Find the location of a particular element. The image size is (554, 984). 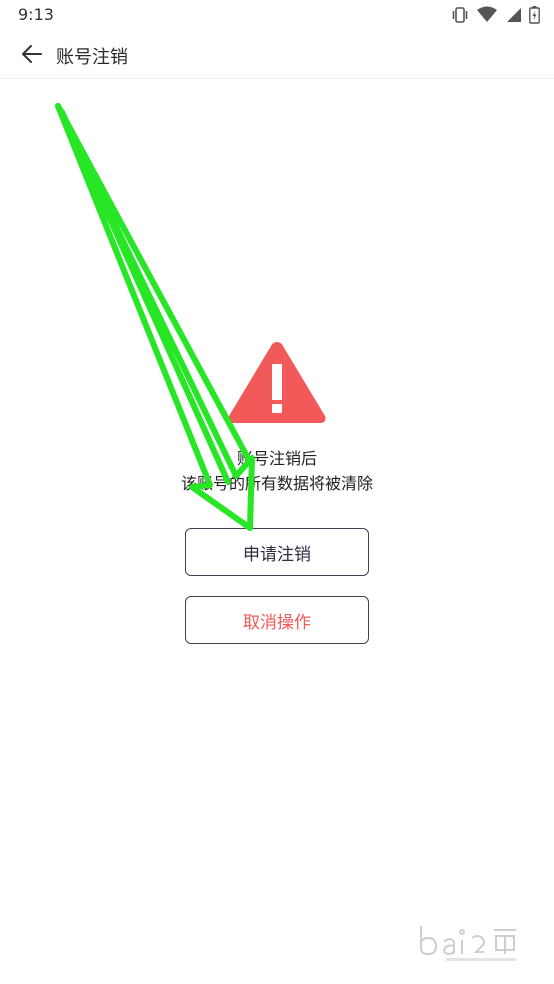

message-line-2: 该账号的所有数据将被清除 is located at coordinates (276, 483).